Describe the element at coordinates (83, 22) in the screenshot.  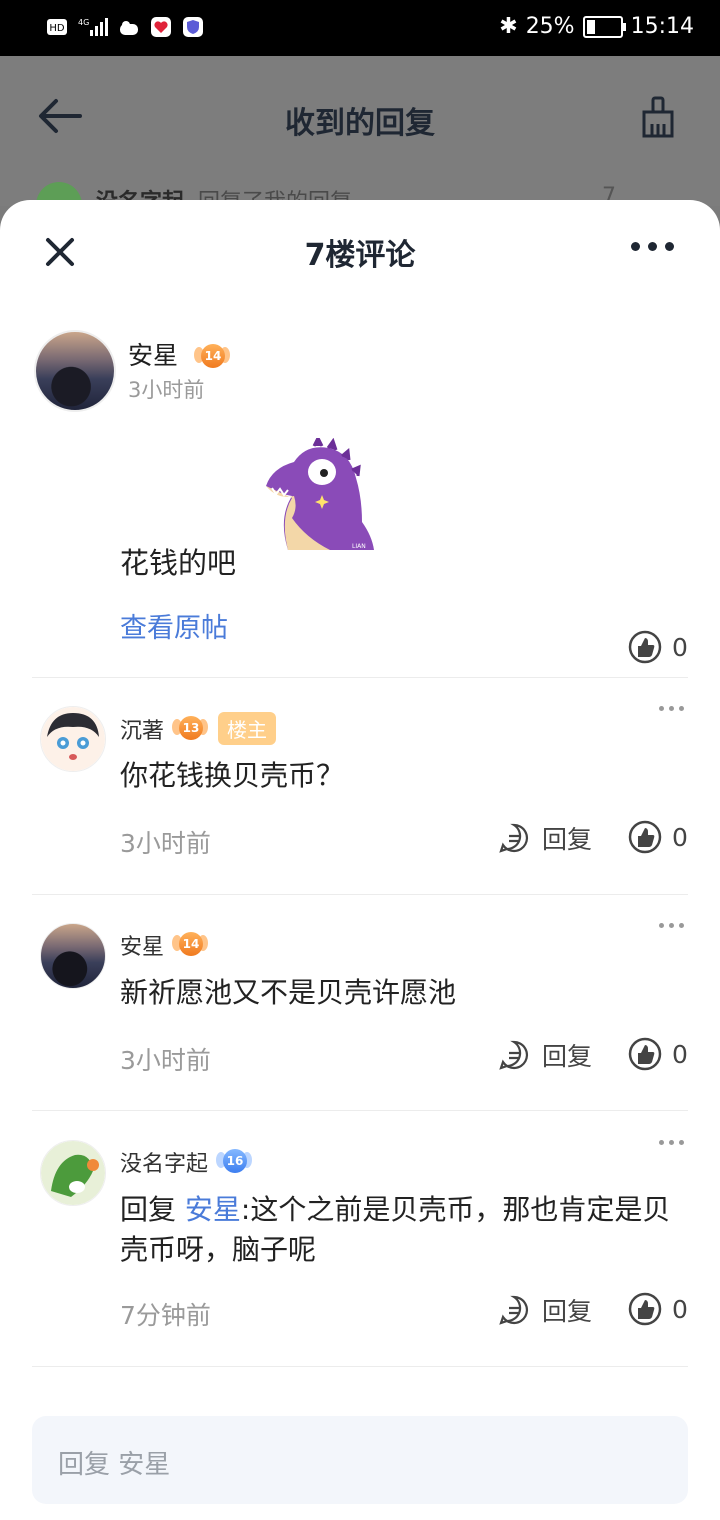
I see `svg-text: 4G` at that location.